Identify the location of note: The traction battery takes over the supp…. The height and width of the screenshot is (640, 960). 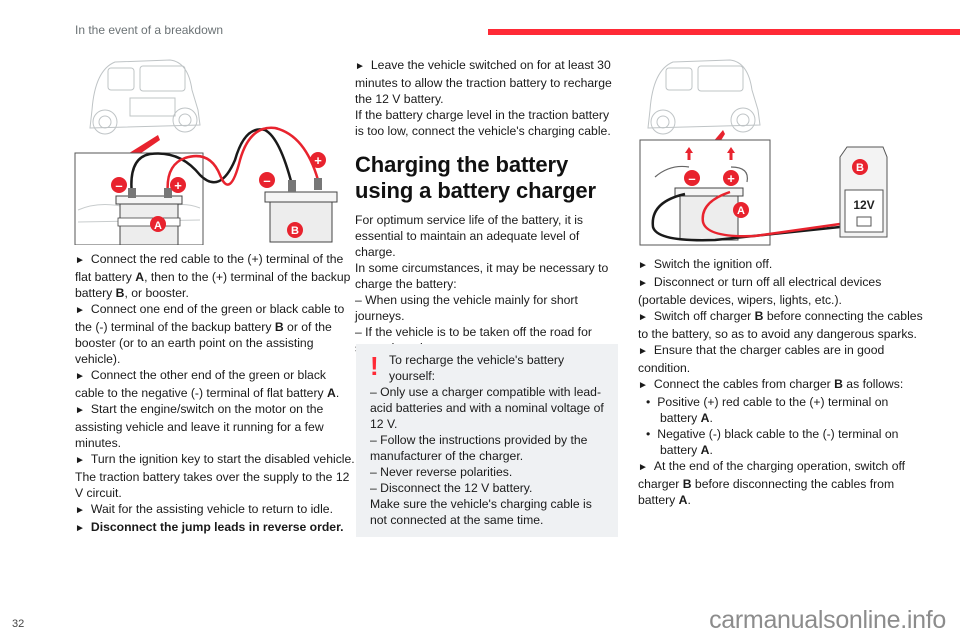
(212, 485).